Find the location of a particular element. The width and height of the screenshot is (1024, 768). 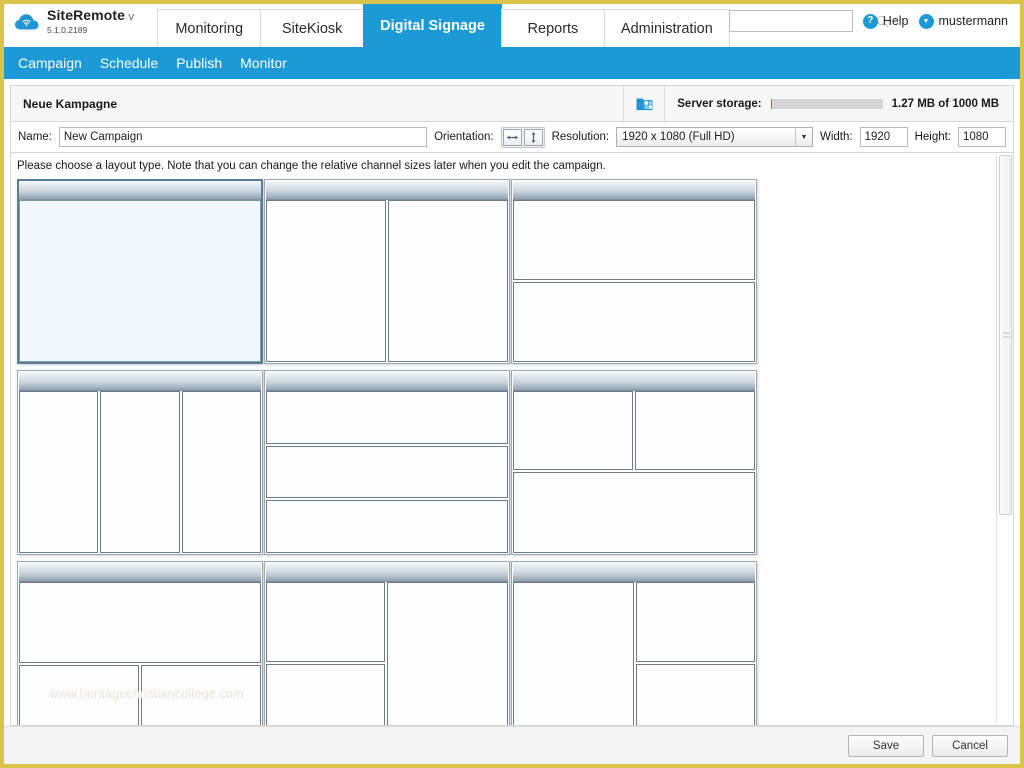

subnav-item-monitor: Monitor is located at coordinates (263, 63).